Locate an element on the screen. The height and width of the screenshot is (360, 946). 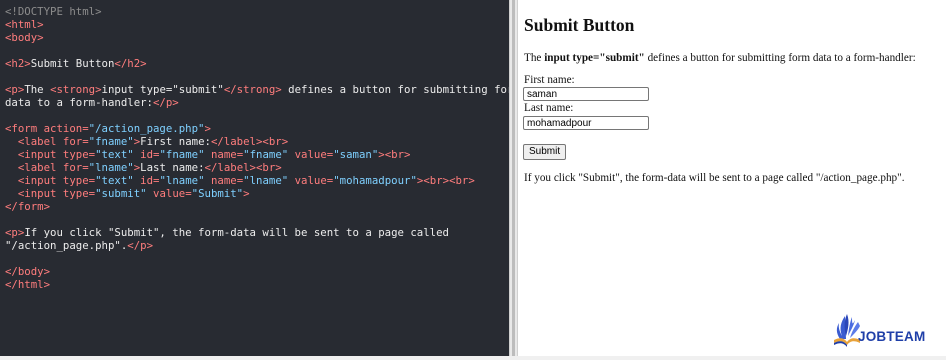
jobteam-logo: JOBTEAM is located at coordinates (882, 332).